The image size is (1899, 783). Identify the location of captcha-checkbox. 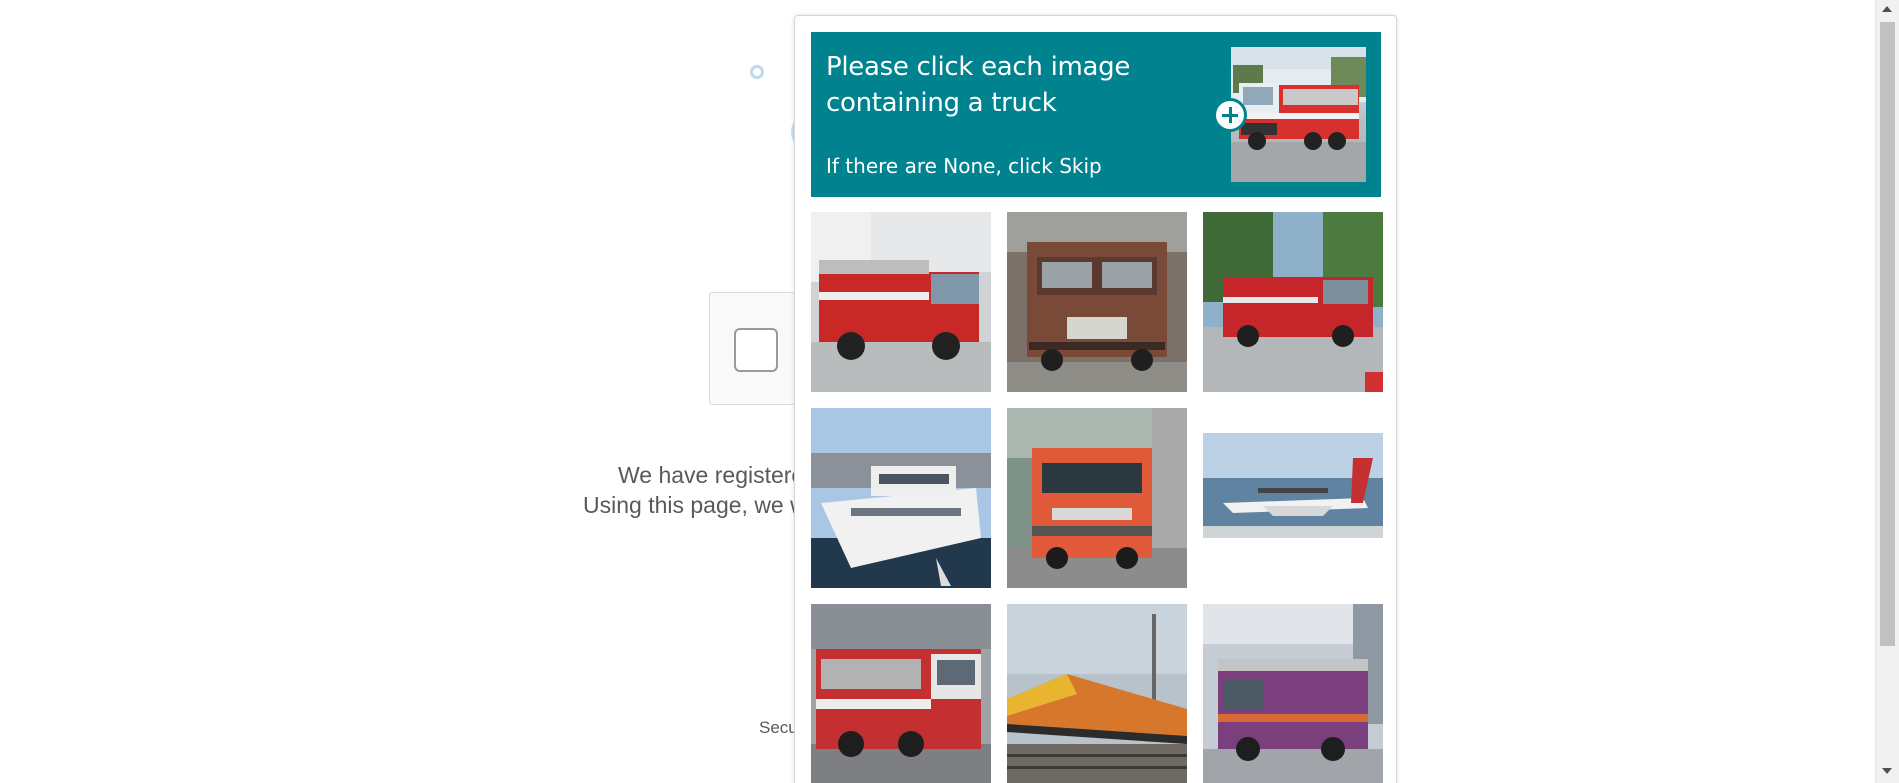
(756, 350).